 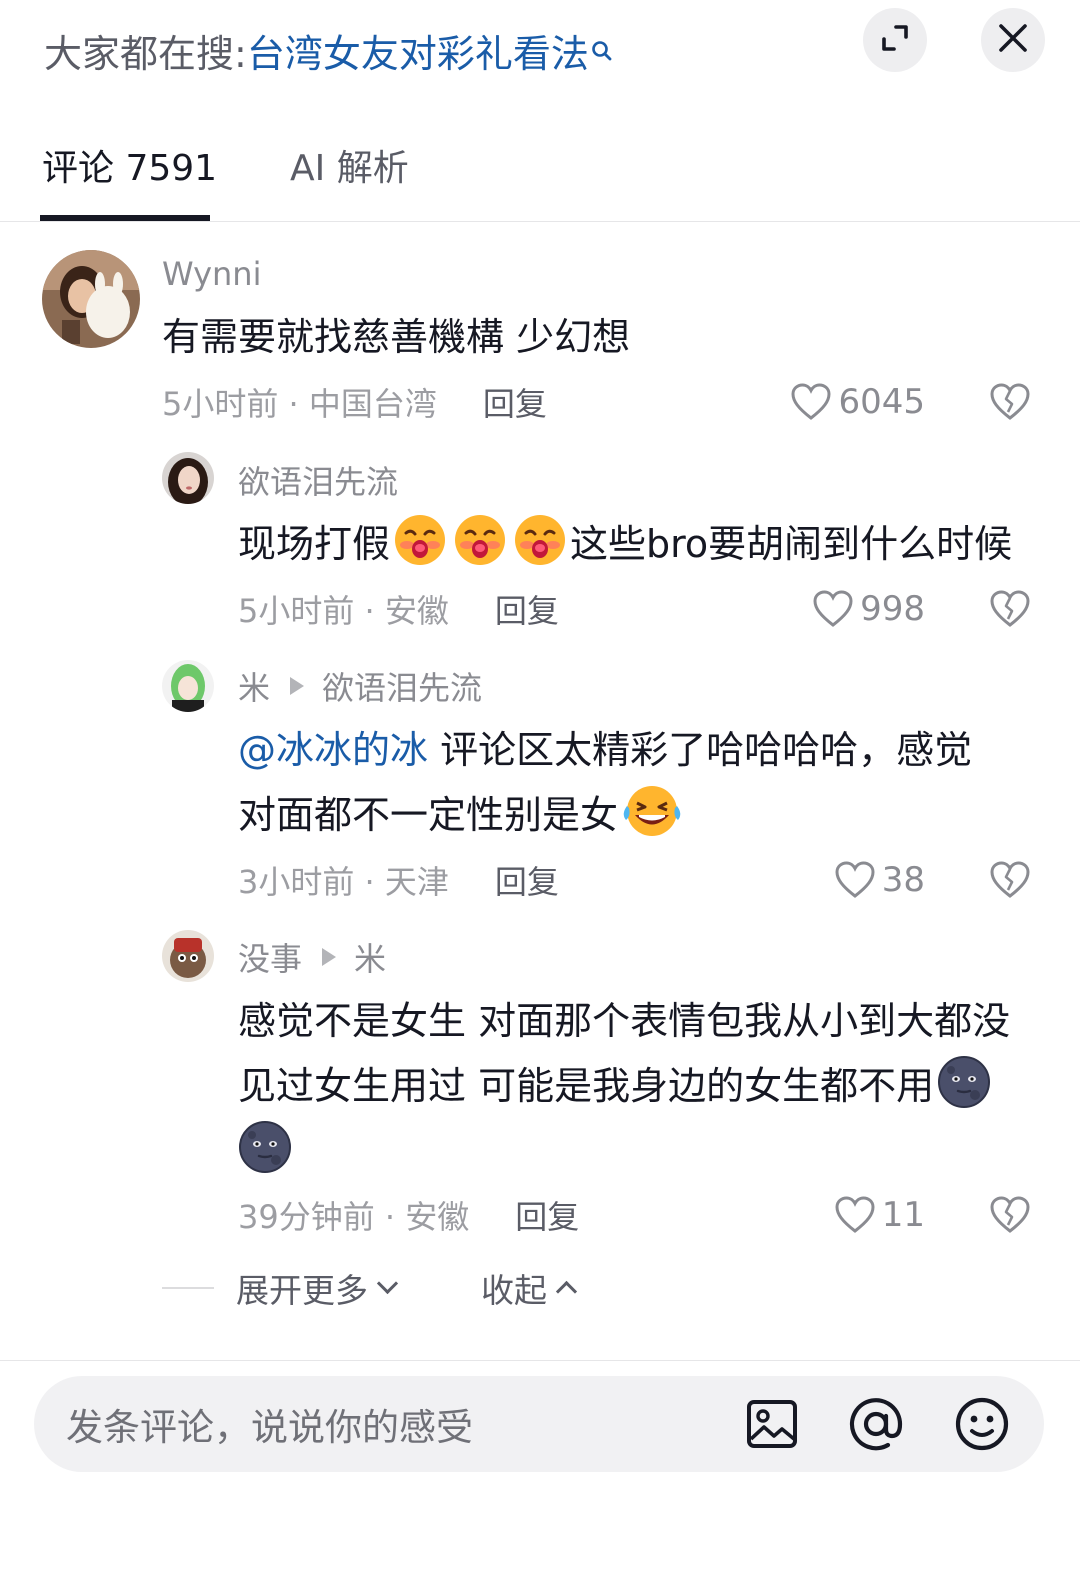 I want to click on comment-username: 米, so click(x=254, y=686).